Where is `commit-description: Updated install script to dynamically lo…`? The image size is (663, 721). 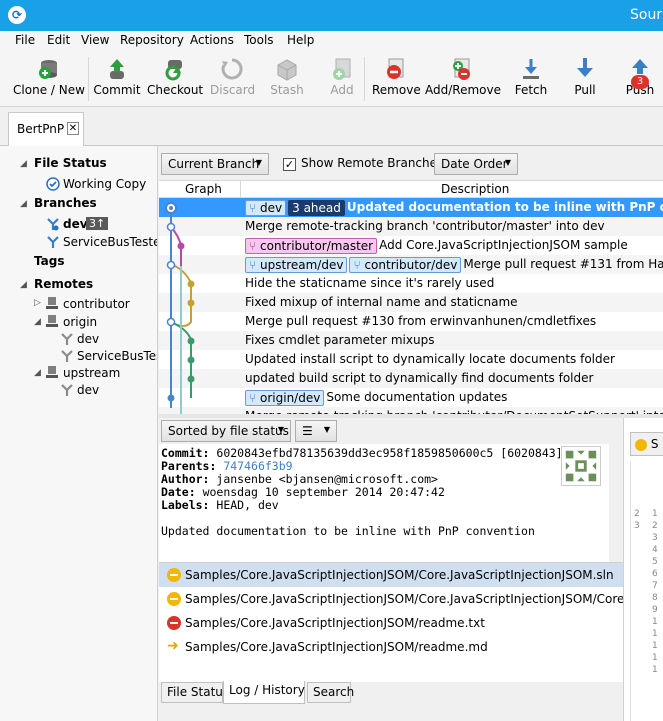
commit-description: Updated install script to dynamically lo… is located at coordinates (430, 359).